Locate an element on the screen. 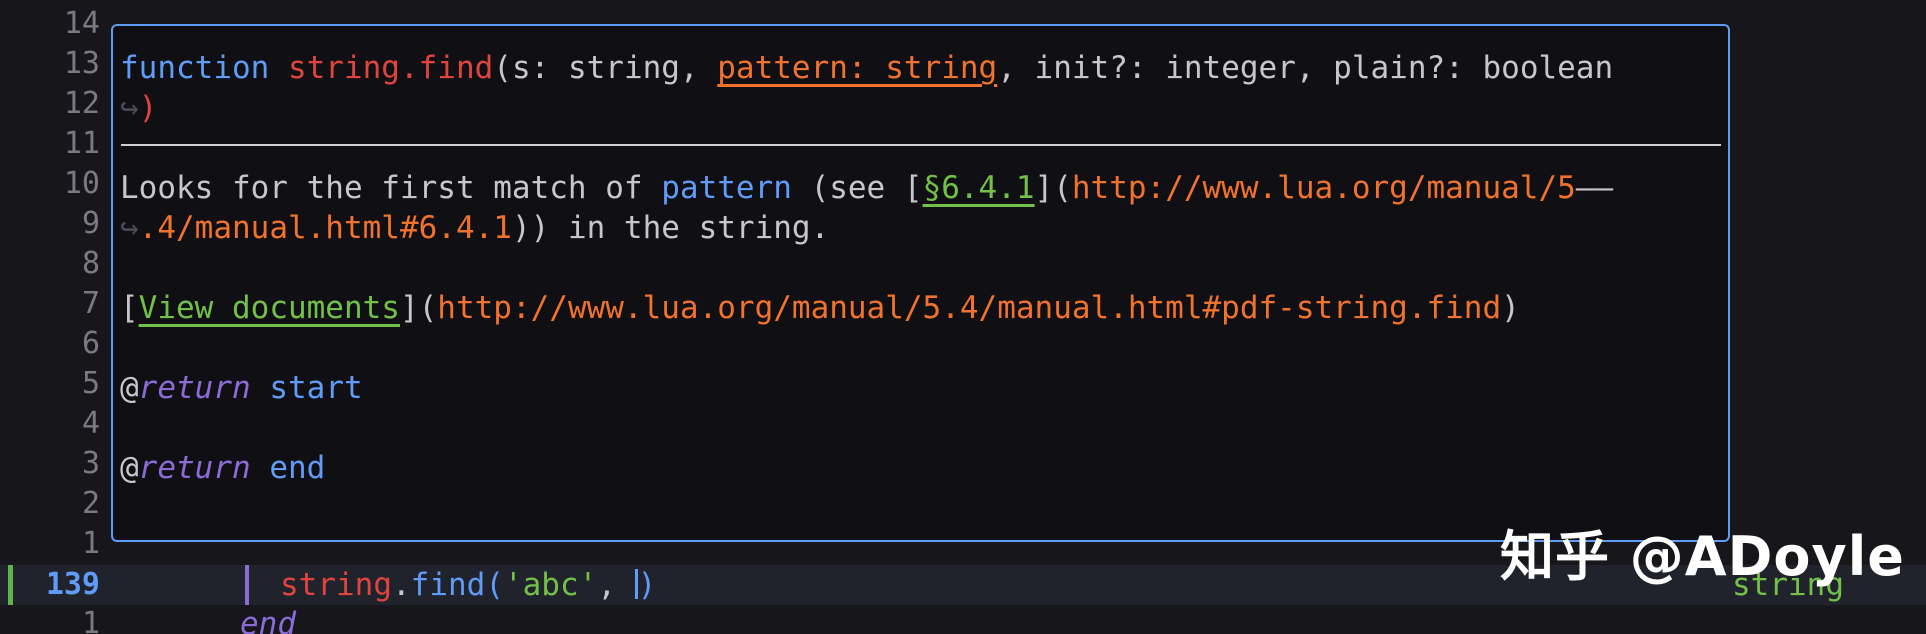 Image resolution: width=1926 pixels, height=634 pixels. code-paren-open: ( is located at coordinates (494, 585).